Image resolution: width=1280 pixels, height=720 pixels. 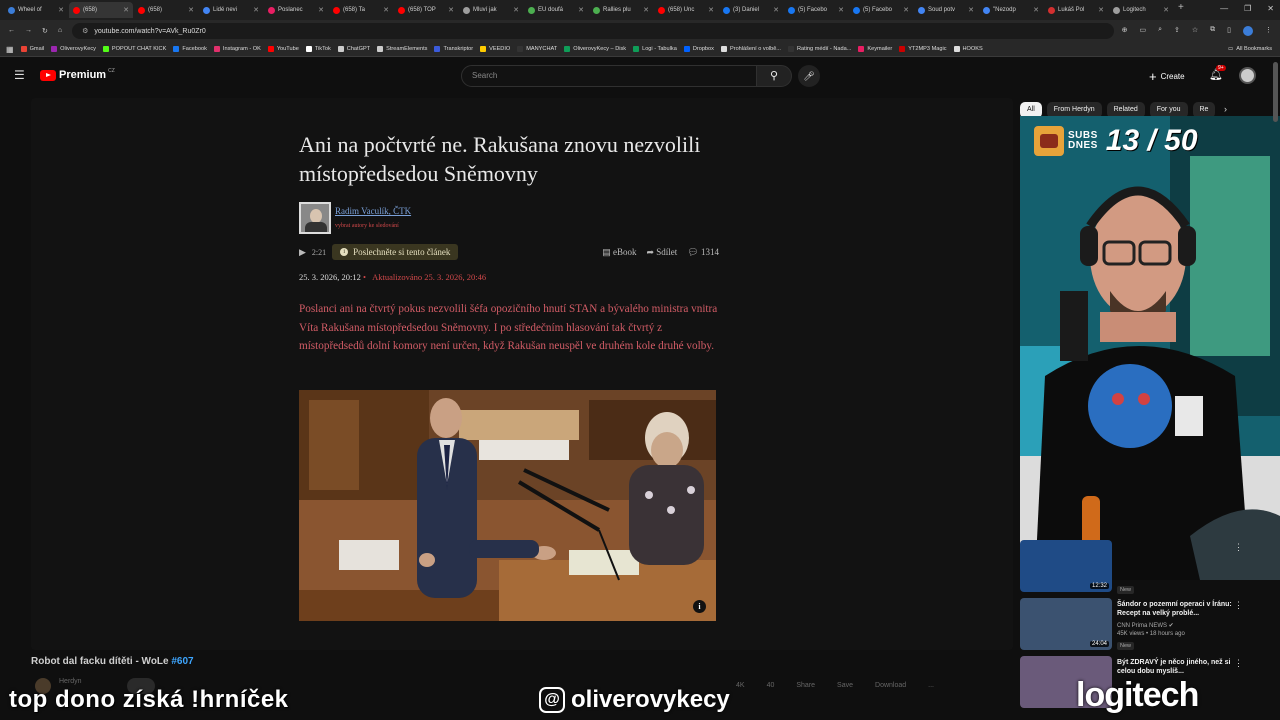 I want to click on browser-tab: Mluví jak ✕, so click(x=491, y=10).